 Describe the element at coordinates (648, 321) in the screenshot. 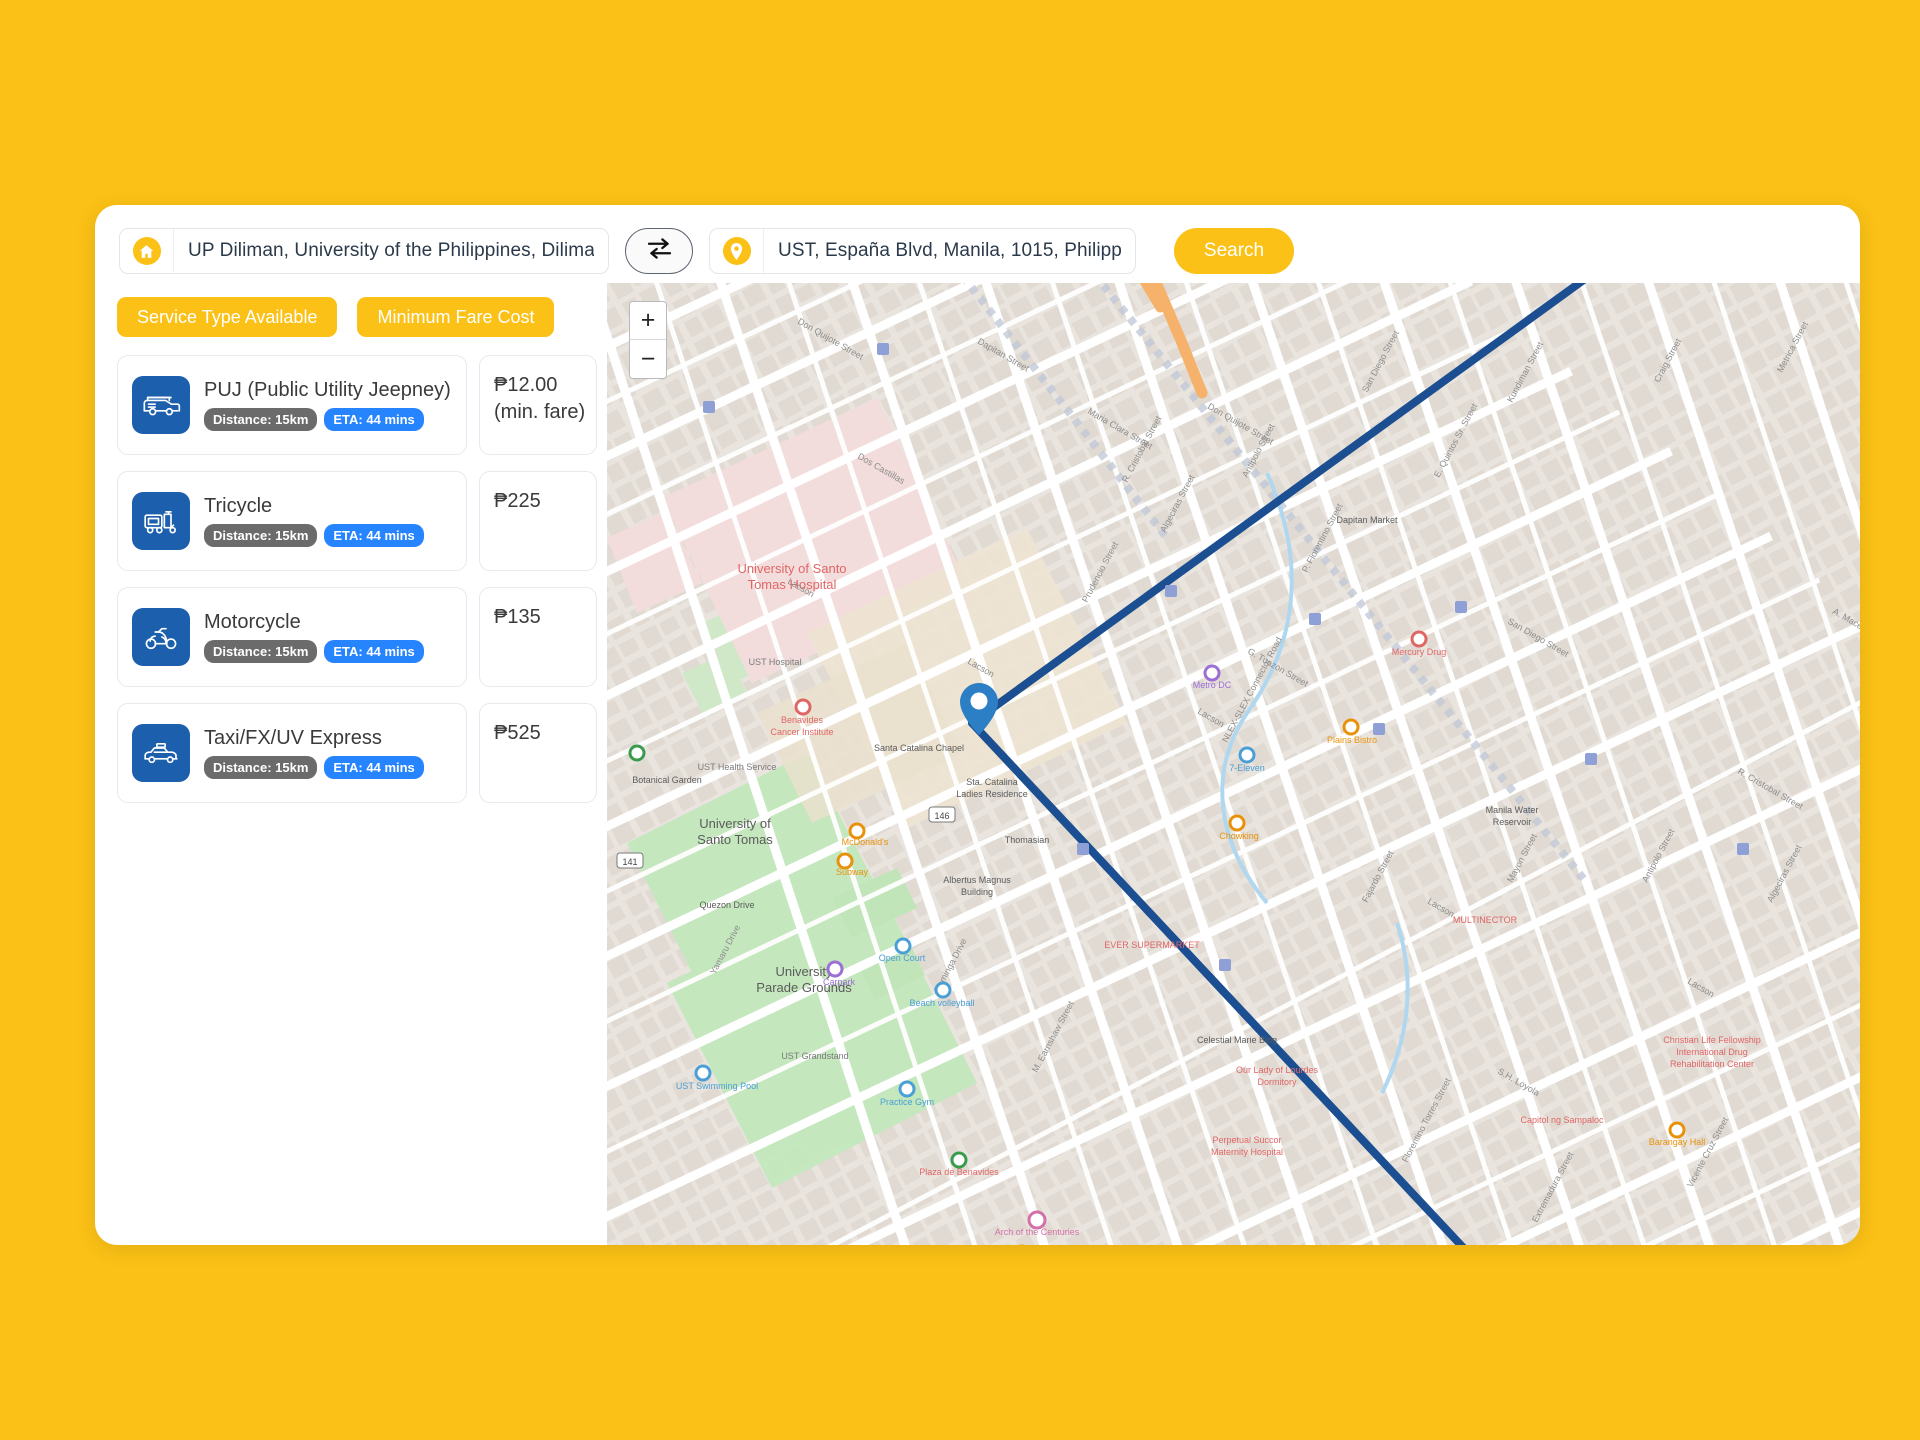

I see `zoom-in-button: +` at that location.